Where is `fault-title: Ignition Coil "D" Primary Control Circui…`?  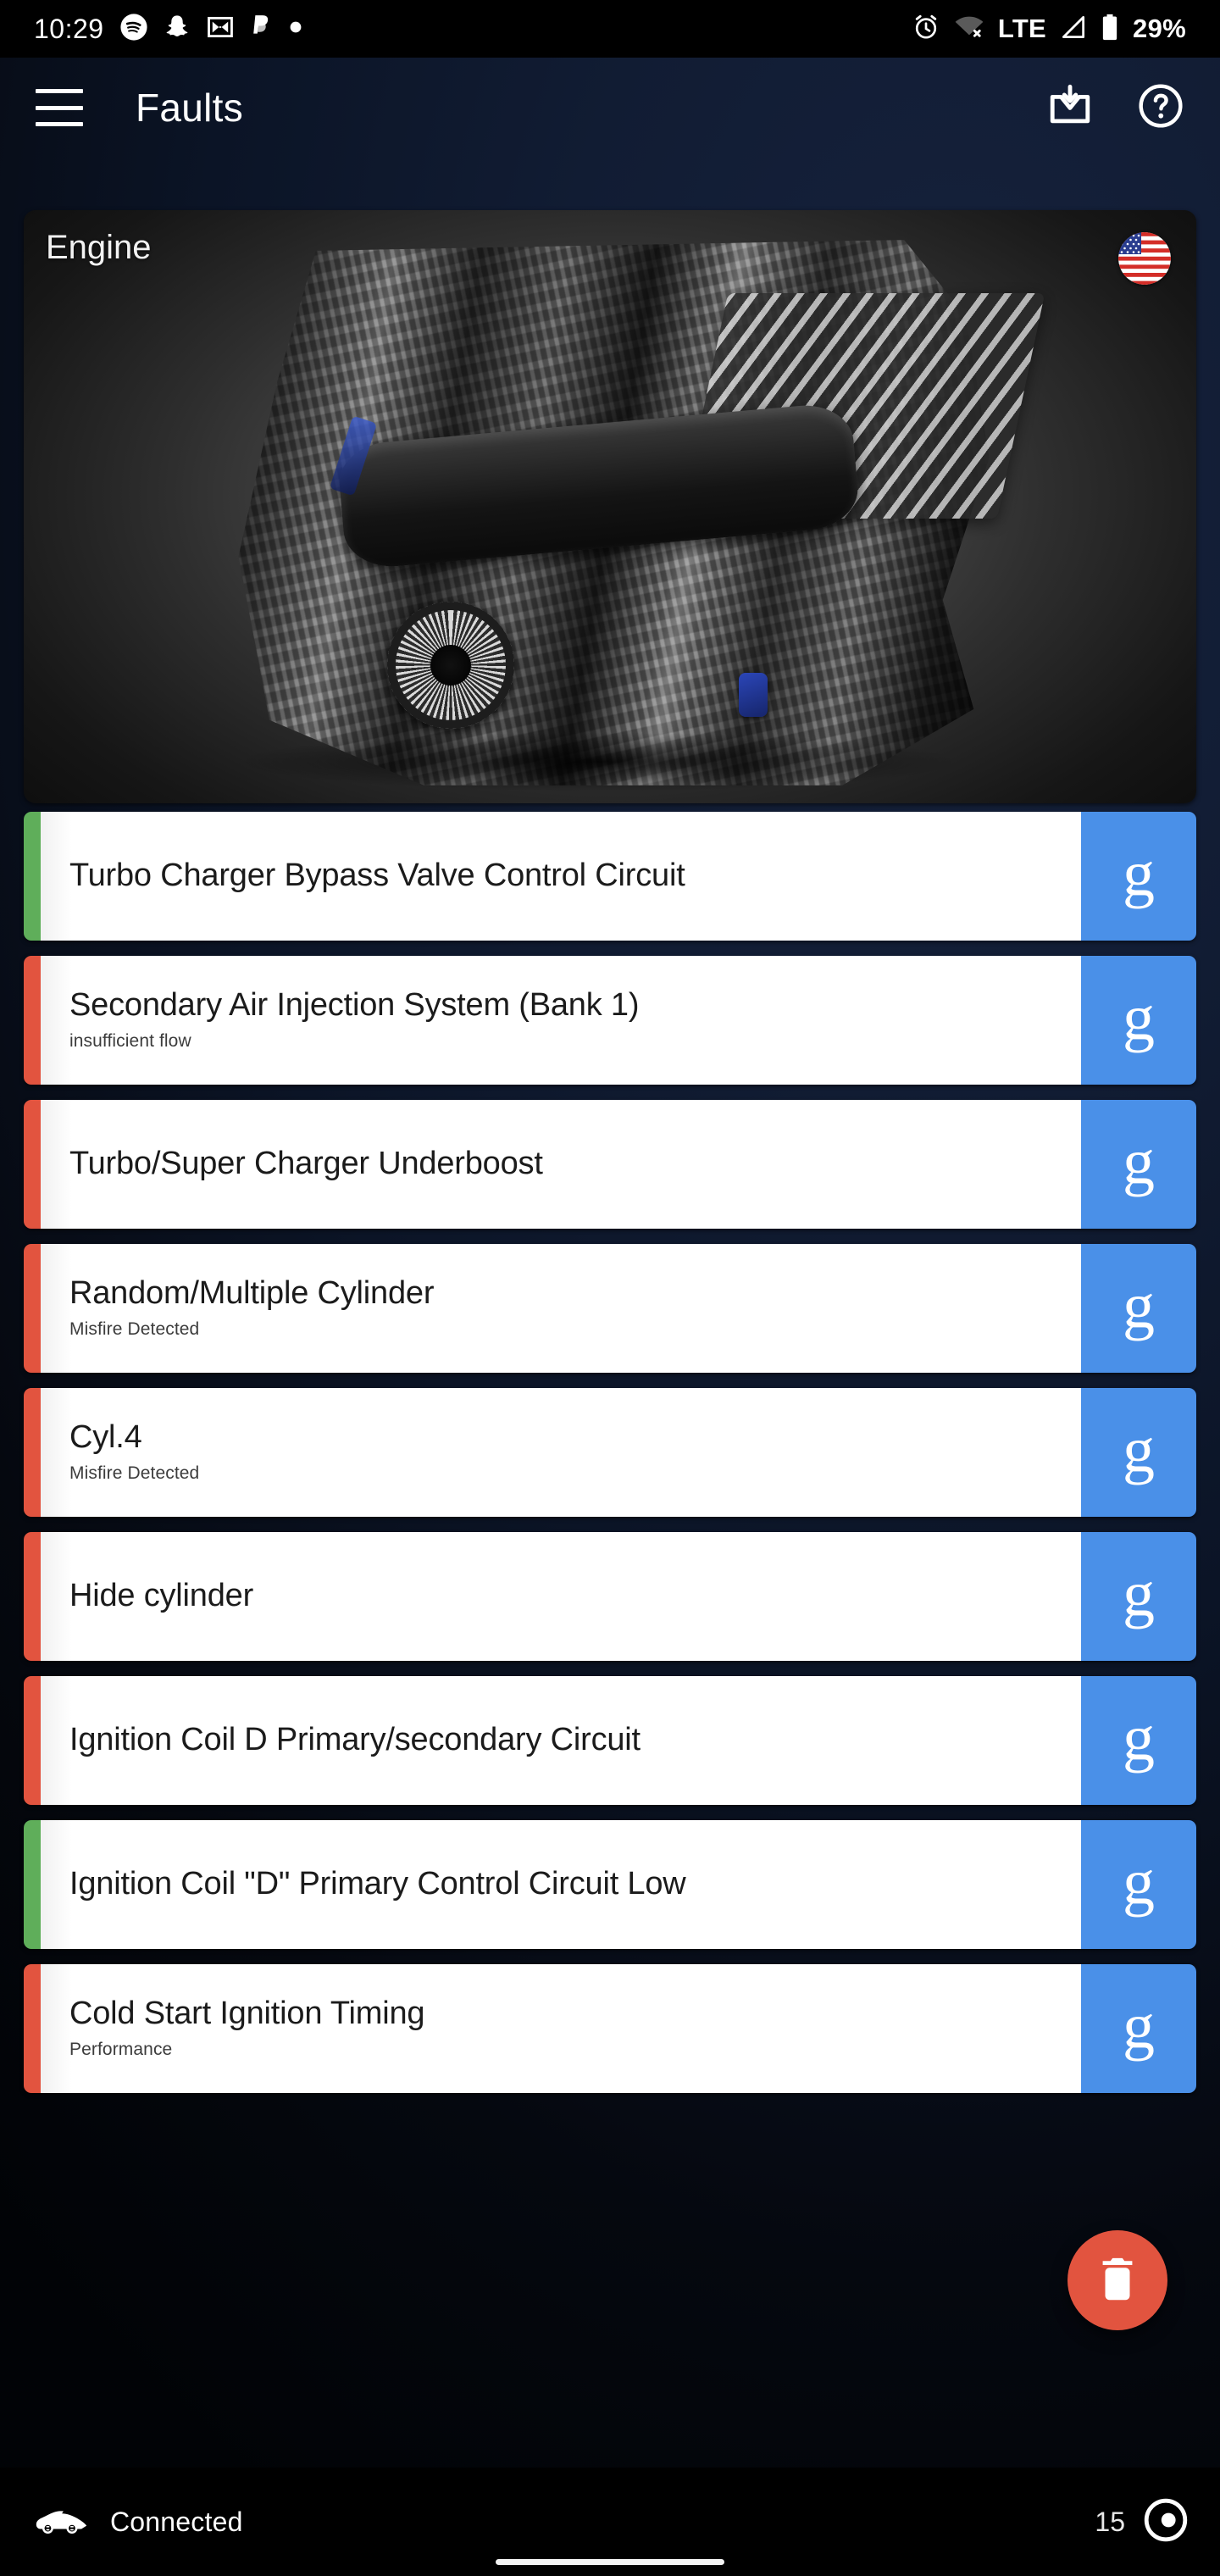
fault-title: Ignition Coil "D" Primary Control Circui… is located at coordinates (377, 1884).